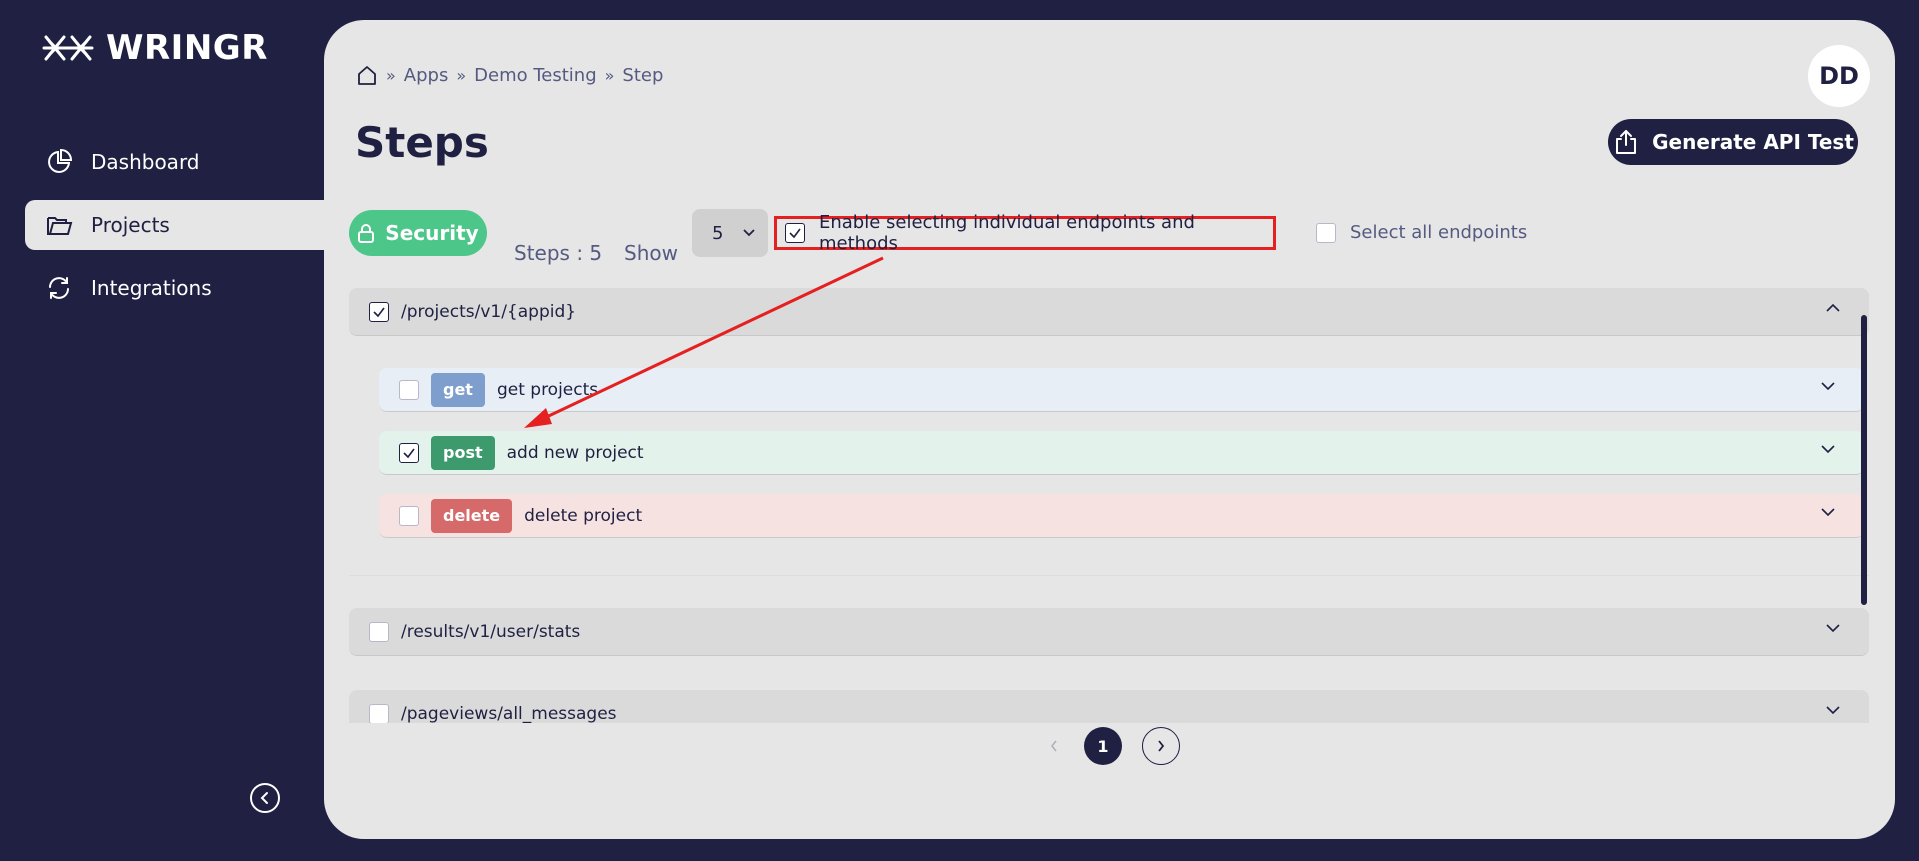 This screenshot has height=861, width=1919. I want to click on security-badge: Security, so click(418, 233).